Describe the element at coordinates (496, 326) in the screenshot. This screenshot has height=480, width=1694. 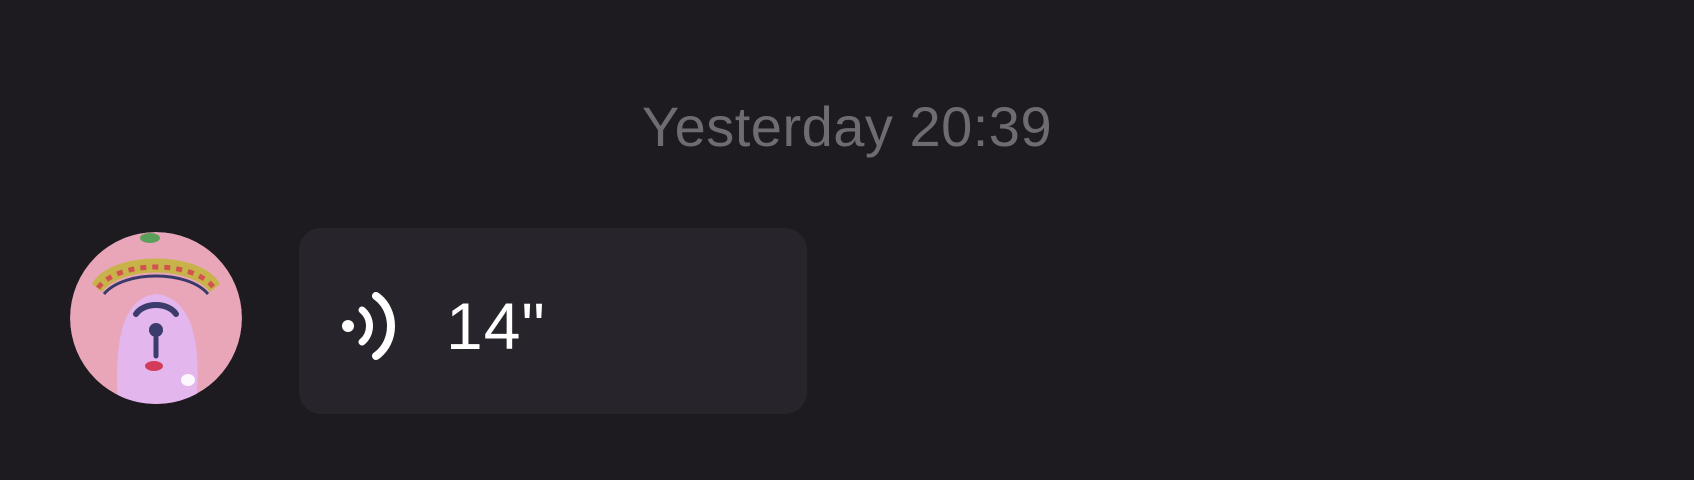
I see `voice-duration: 14"` at that location.